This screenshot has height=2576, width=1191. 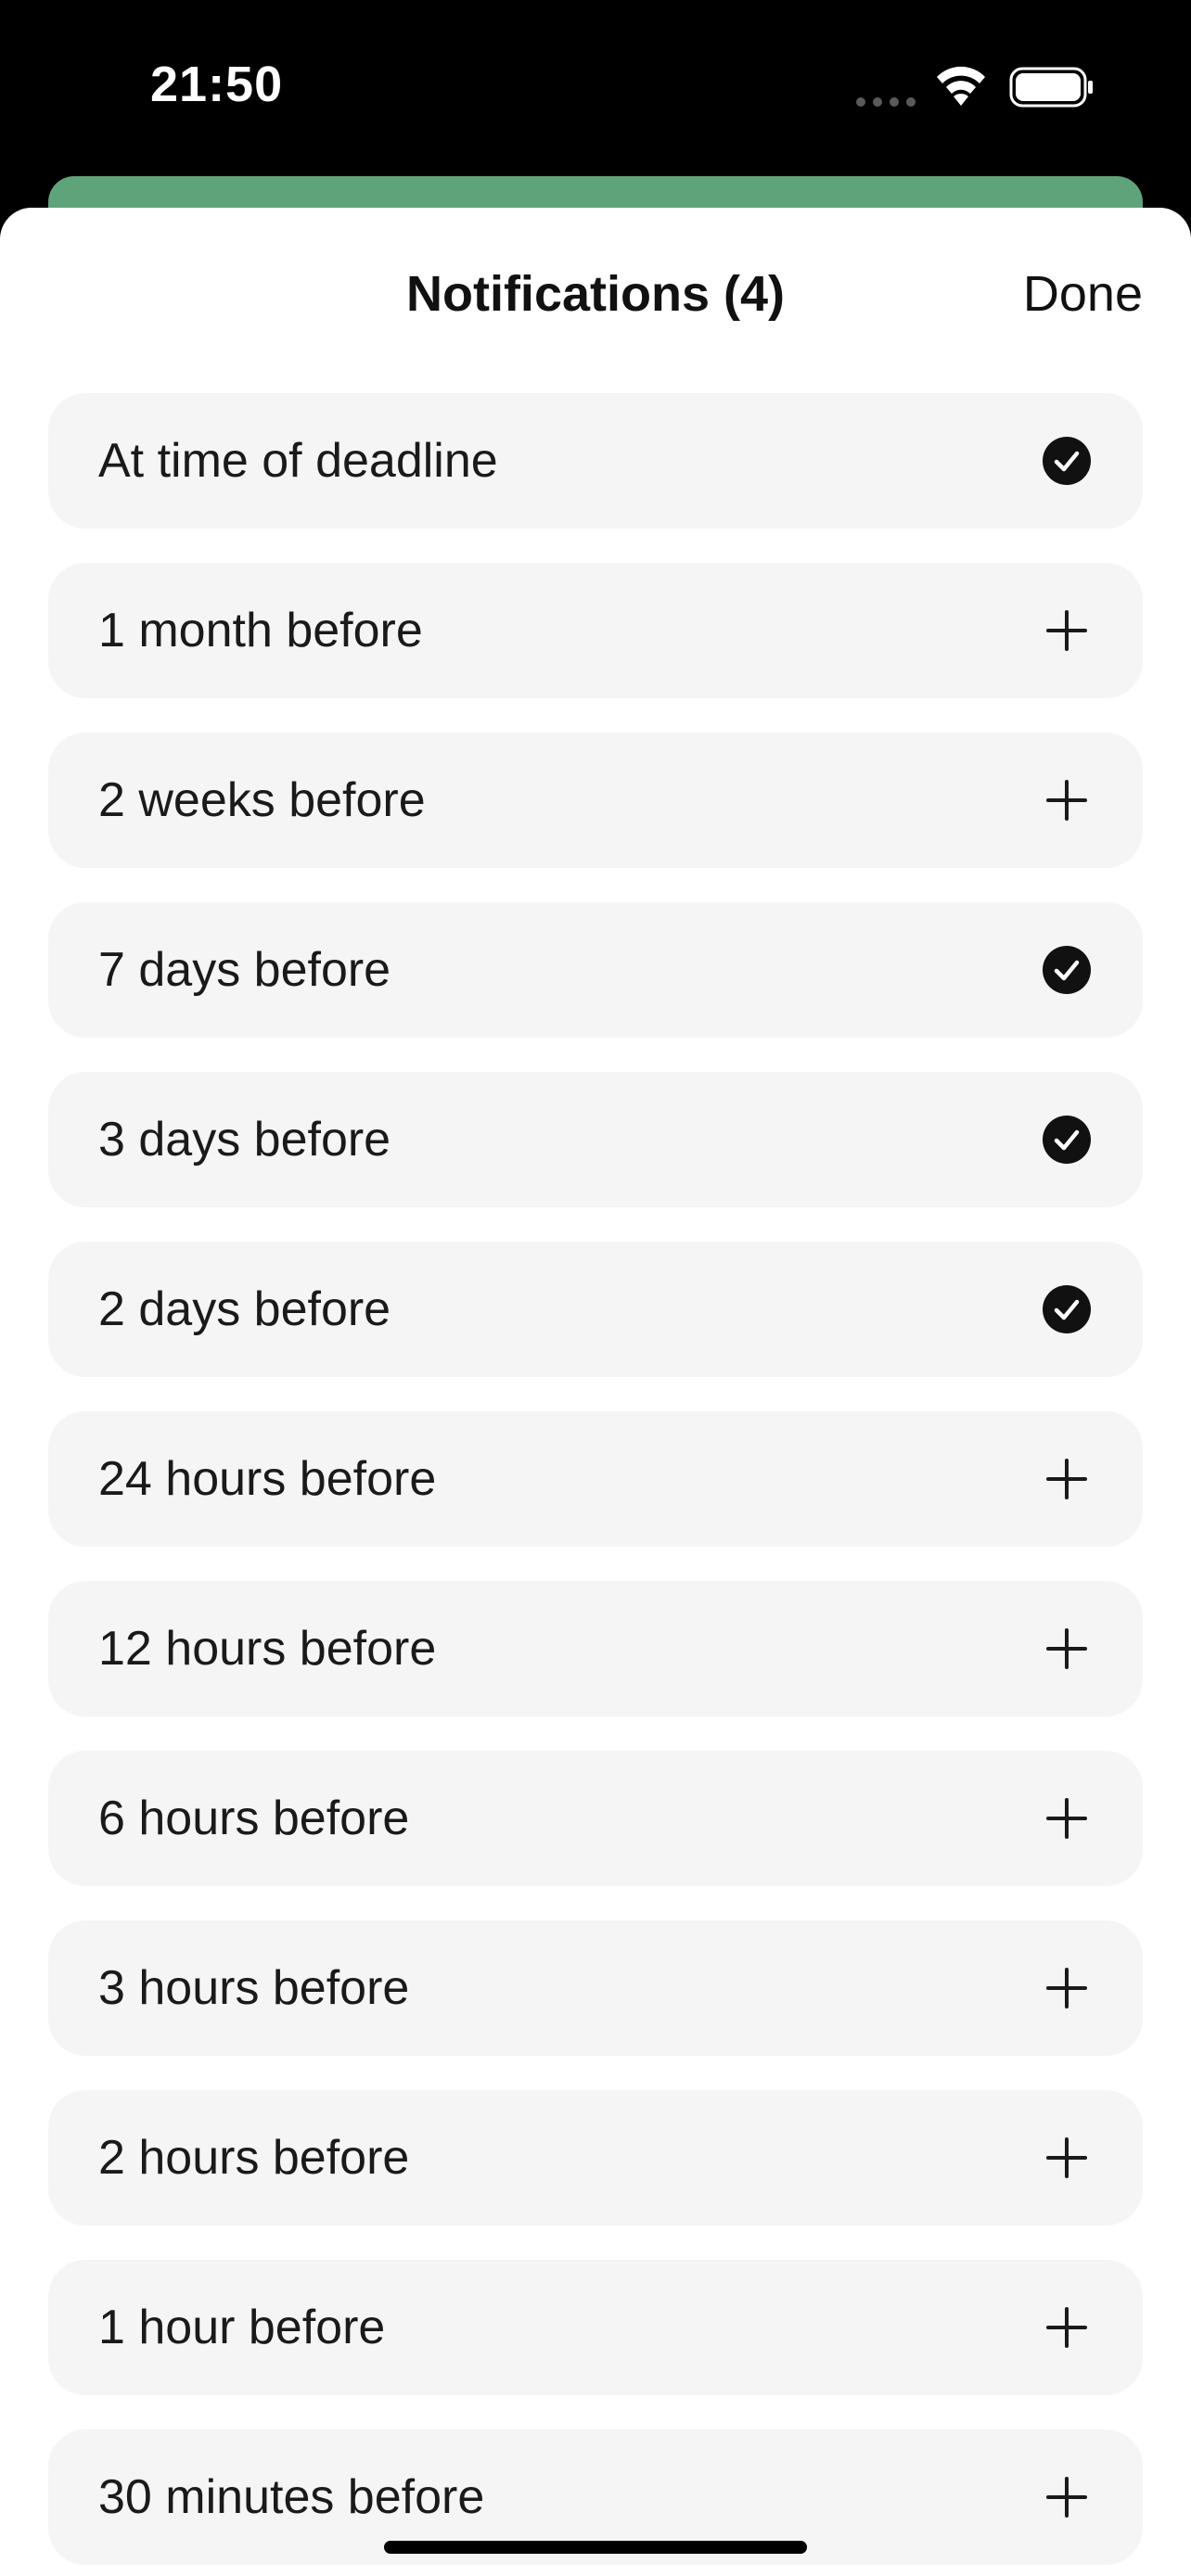 I want to click on option-label: 2 hours before, so click(x=254, y=2158).